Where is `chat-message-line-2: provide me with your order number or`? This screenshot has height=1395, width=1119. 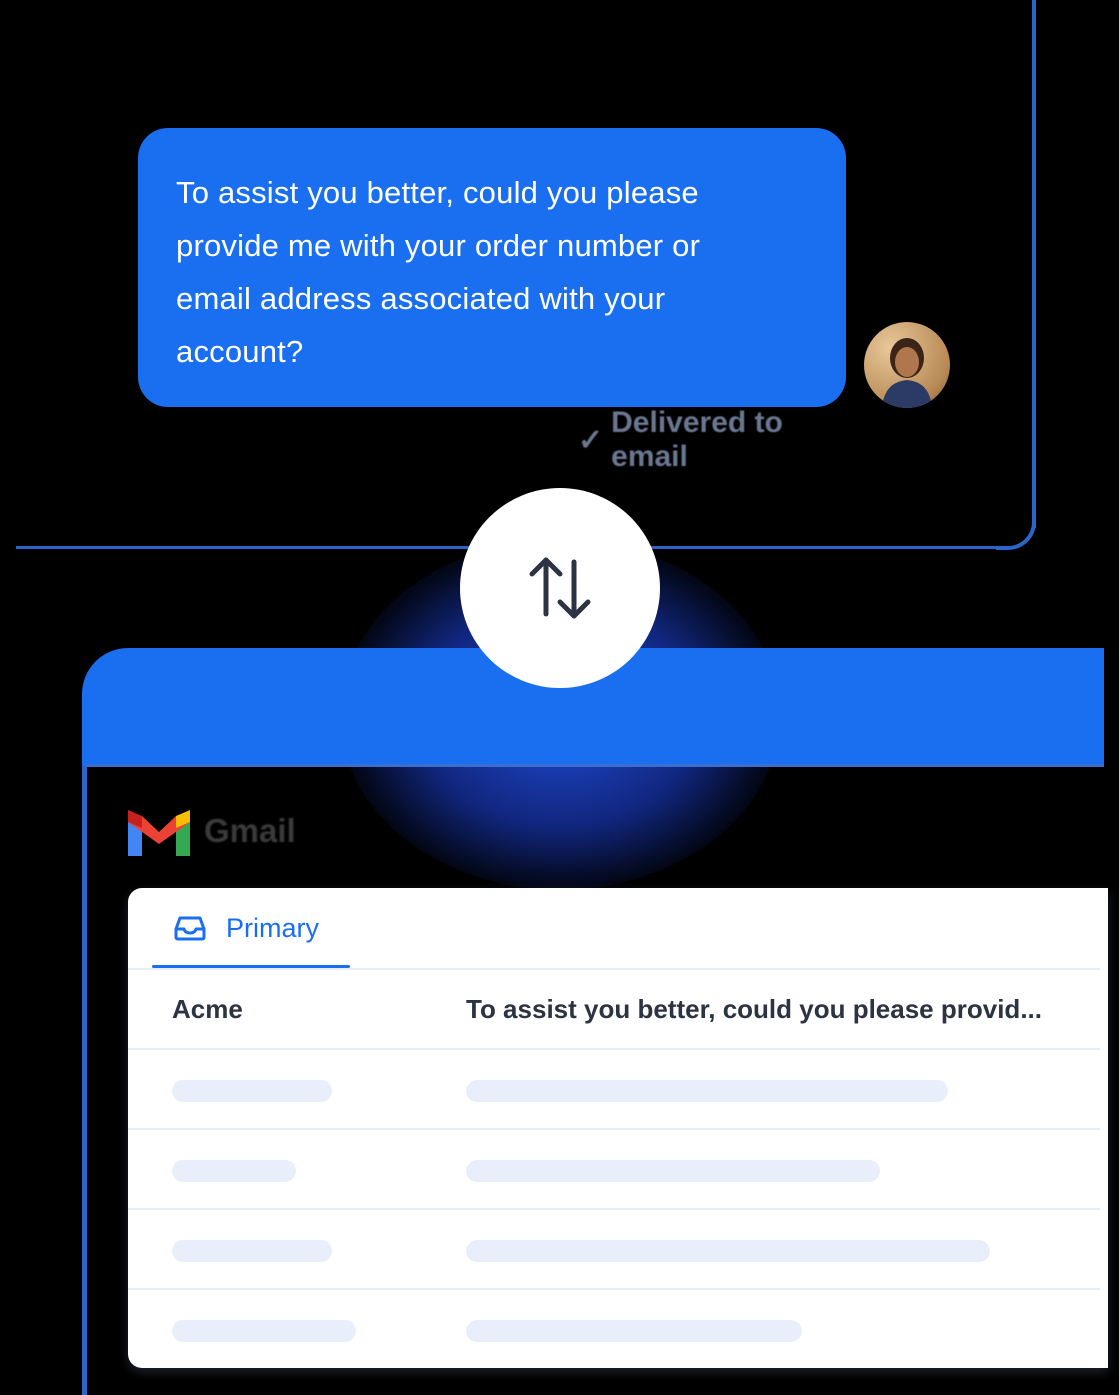
chat-message-line-2: provide me with your order number or is located at coordinates (438, 245).